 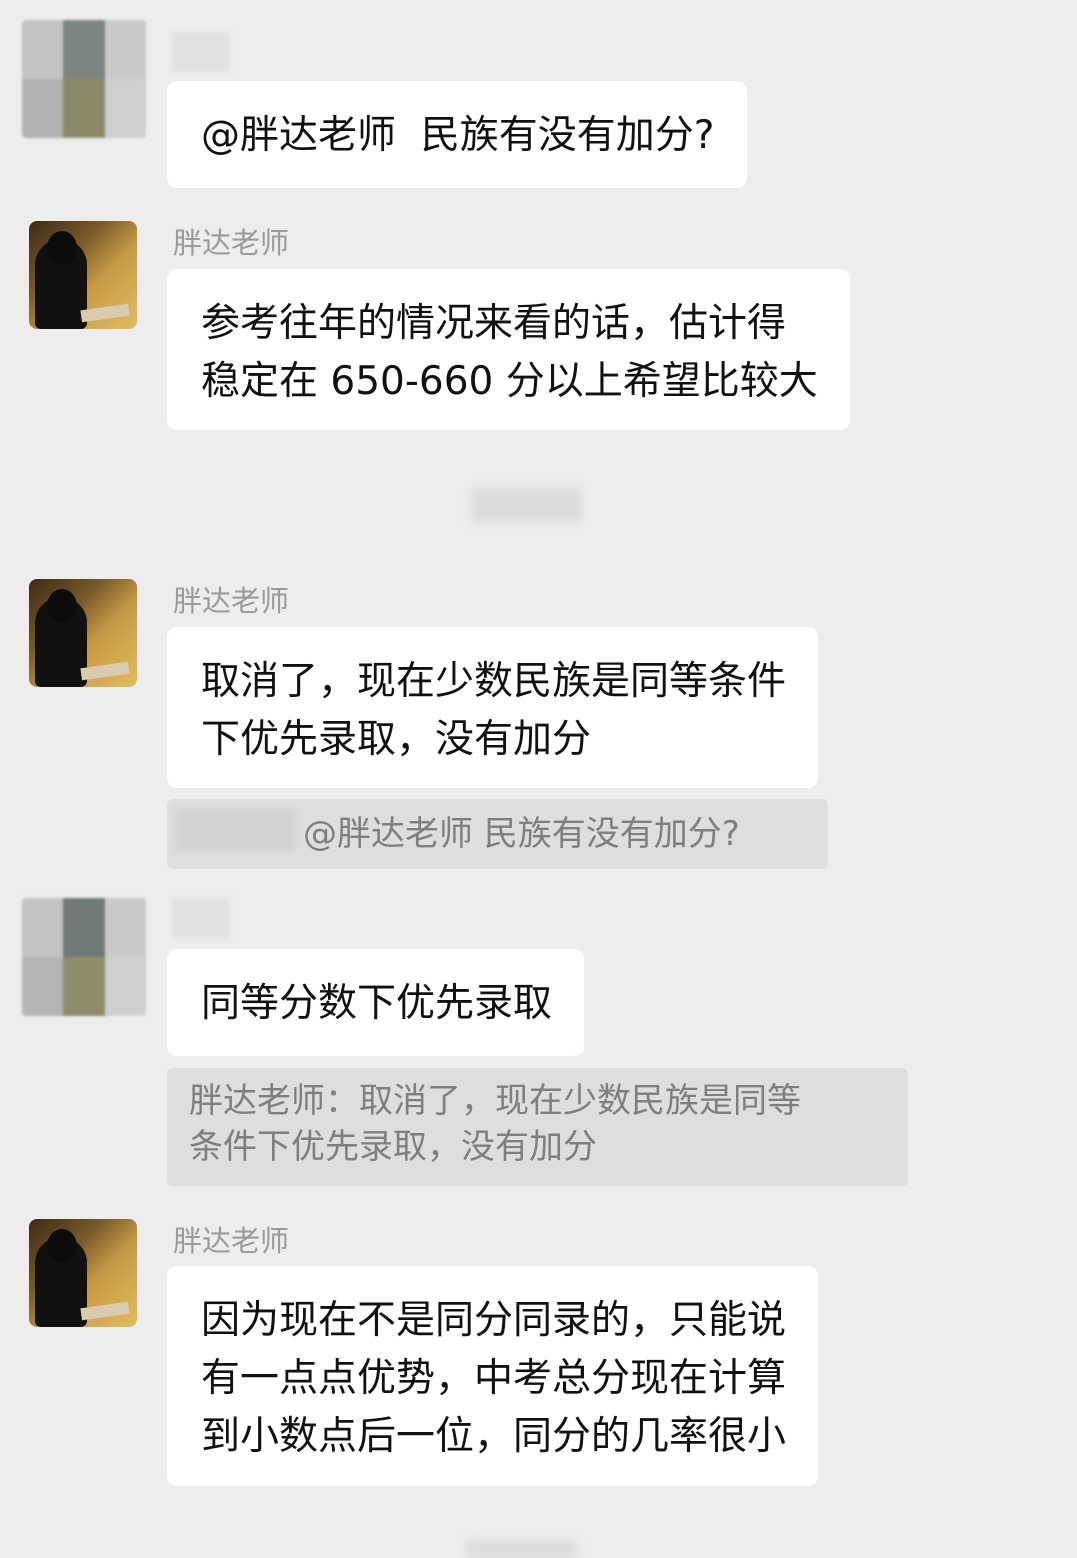 What do you see at coordinates (376, 1002) in the screenshot?
I see `message-bubble: 同等分数下优先录取` at bounding box center [376, 1002].